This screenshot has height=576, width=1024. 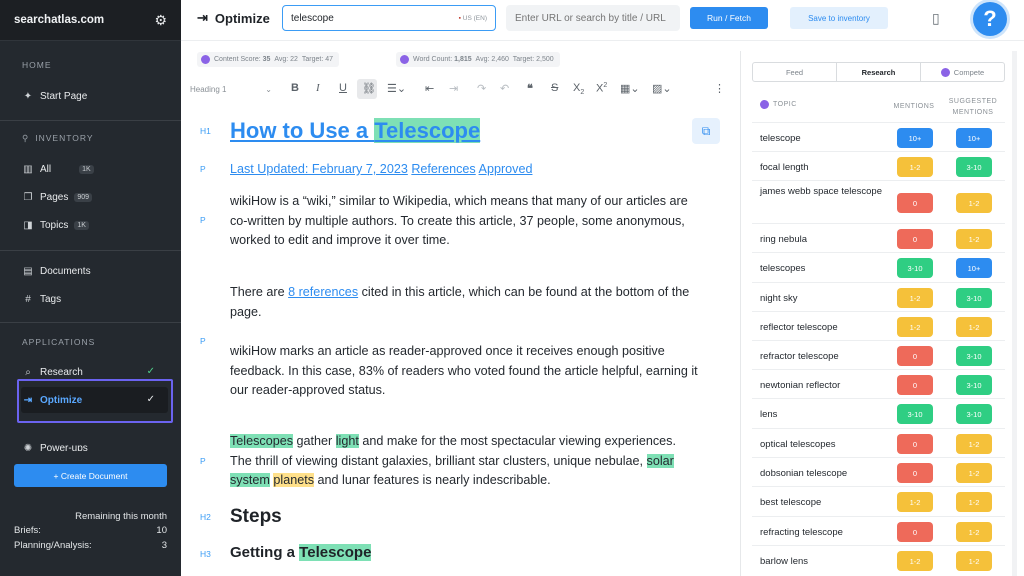 I want to click on image-icon: ▨⌄, so click(x=662, y=88).